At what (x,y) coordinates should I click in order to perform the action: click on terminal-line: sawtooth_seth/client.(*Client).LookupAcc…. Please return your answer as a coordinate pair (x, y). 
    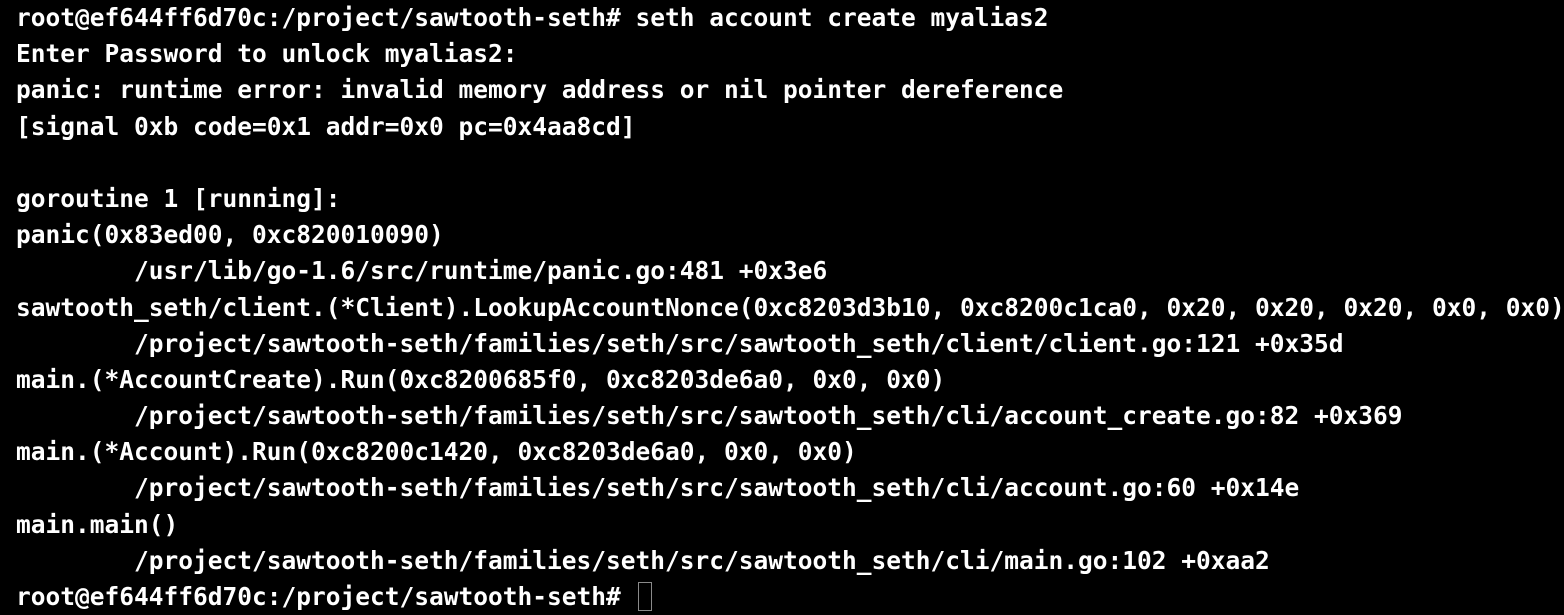
    Looking at the image, I should click on (790, 307).